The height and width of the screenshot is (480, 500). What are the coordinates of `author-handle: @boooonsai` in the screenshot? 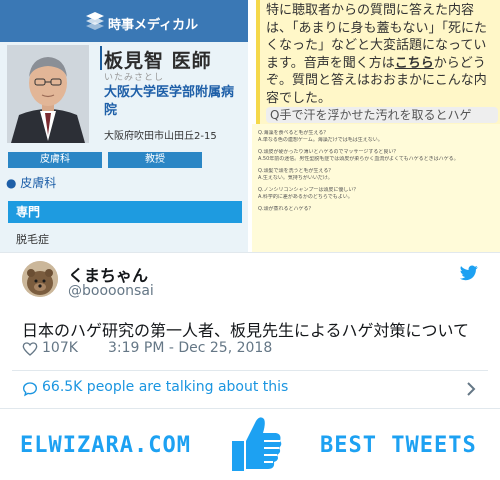 It's located at (111, 291).